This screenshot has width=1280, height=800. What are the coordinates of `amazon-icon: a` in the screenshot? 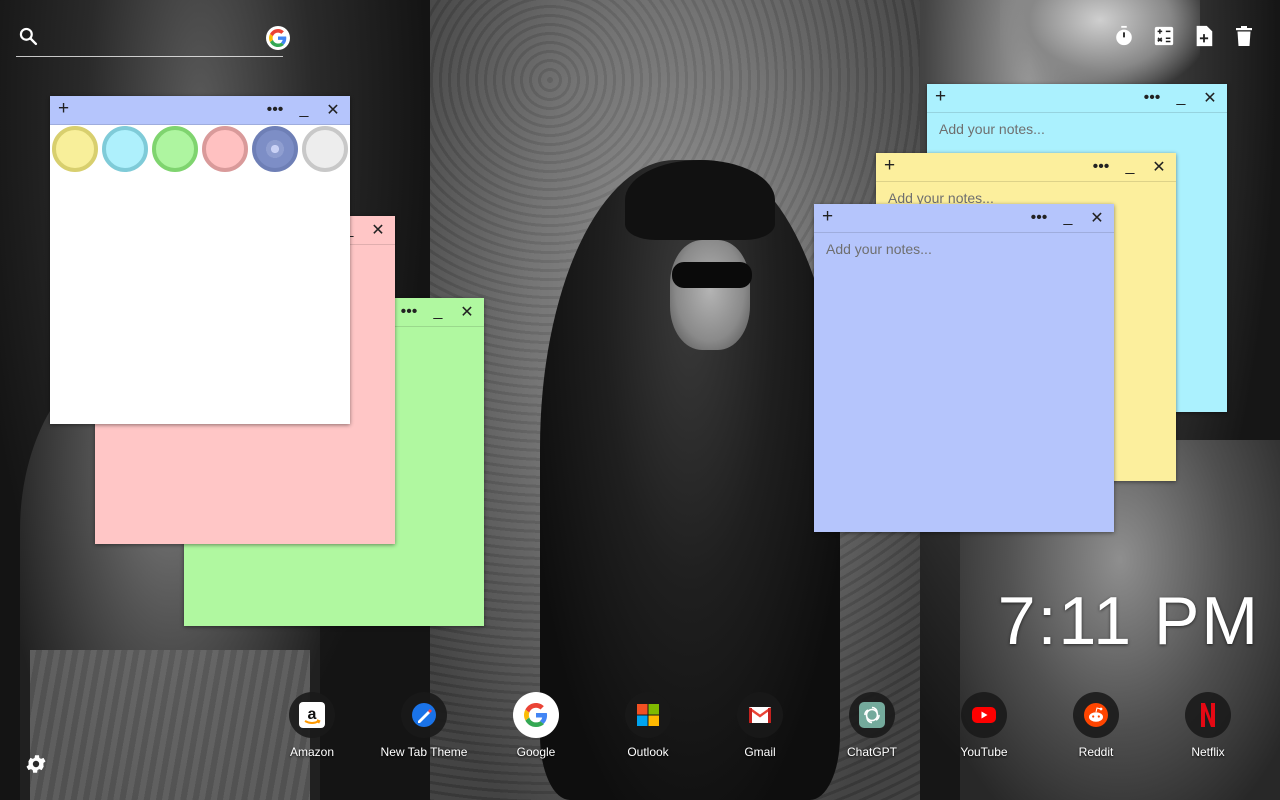 It's located at (312, 715).